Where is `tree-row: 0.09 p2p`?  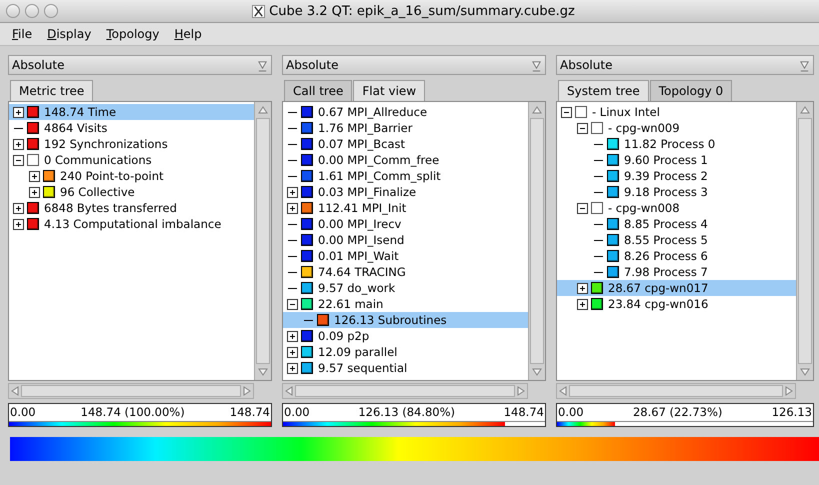 tree-row: 0.09 p2p is located at coordinates (405, 336).